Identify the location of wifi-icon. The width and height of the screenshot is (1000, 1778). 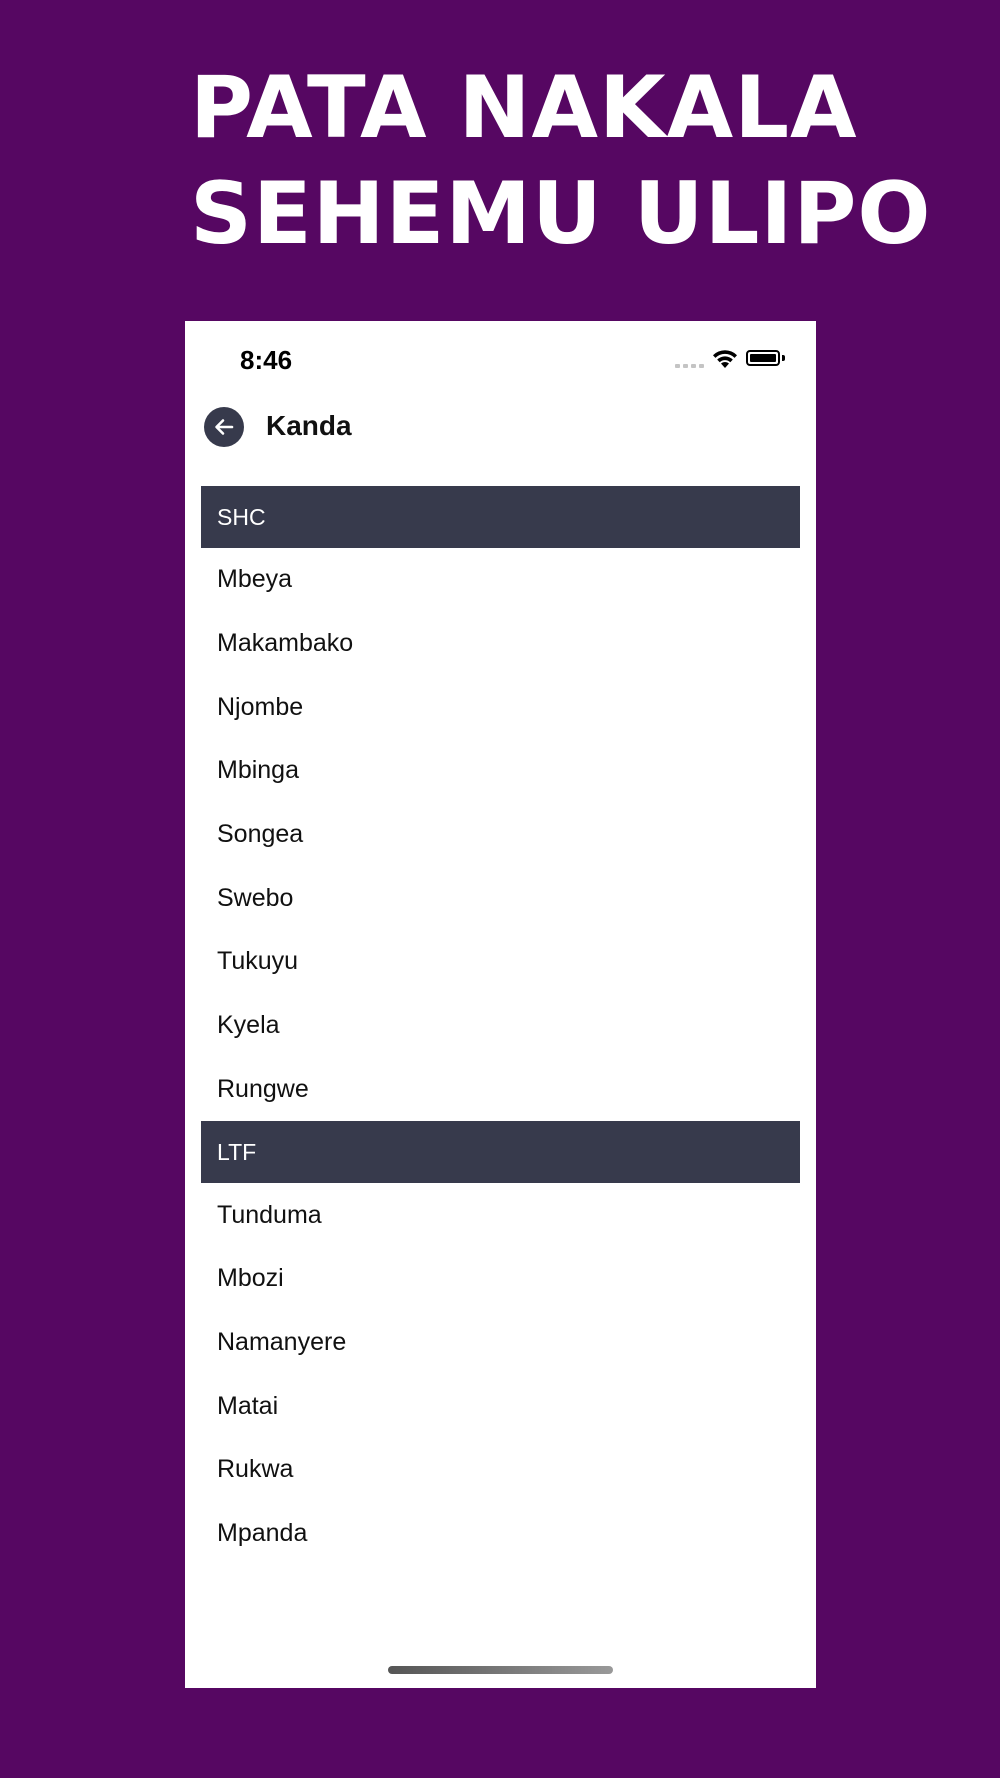
(725, 359).